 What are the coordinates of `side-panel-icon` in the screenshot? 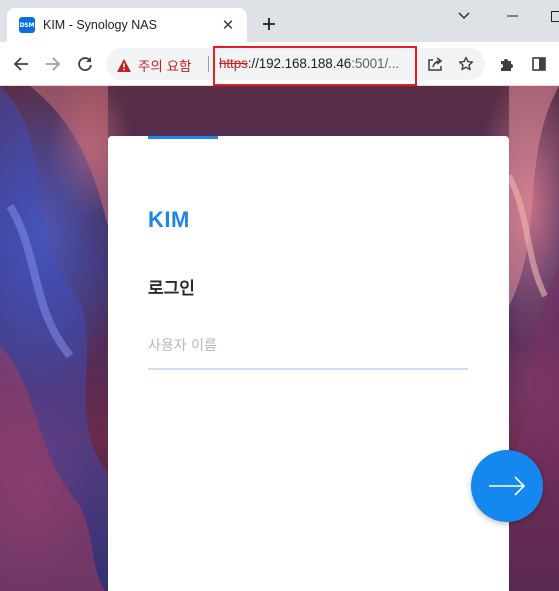 It's located at (539, 64).